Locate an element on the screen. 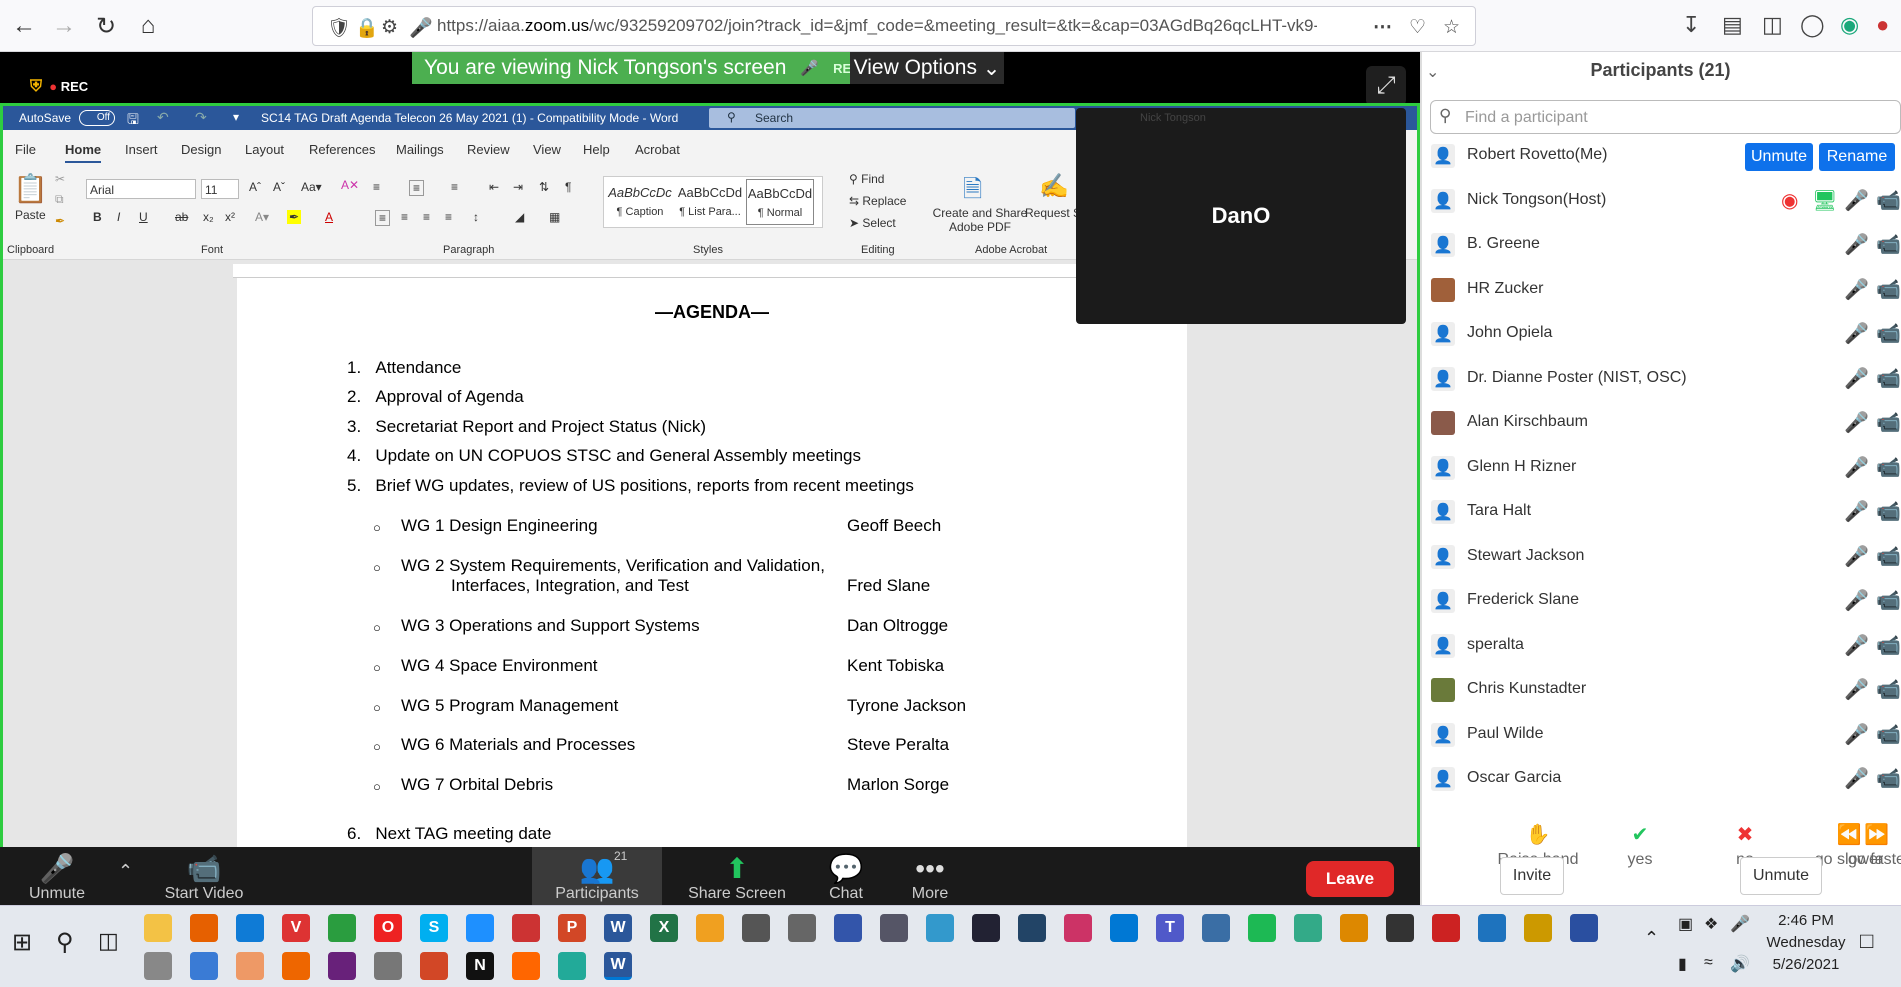 Image resolution: width=1901 pixels, height=987 pixels. home-icon: ⌂ is located at coordinates (148, 26).